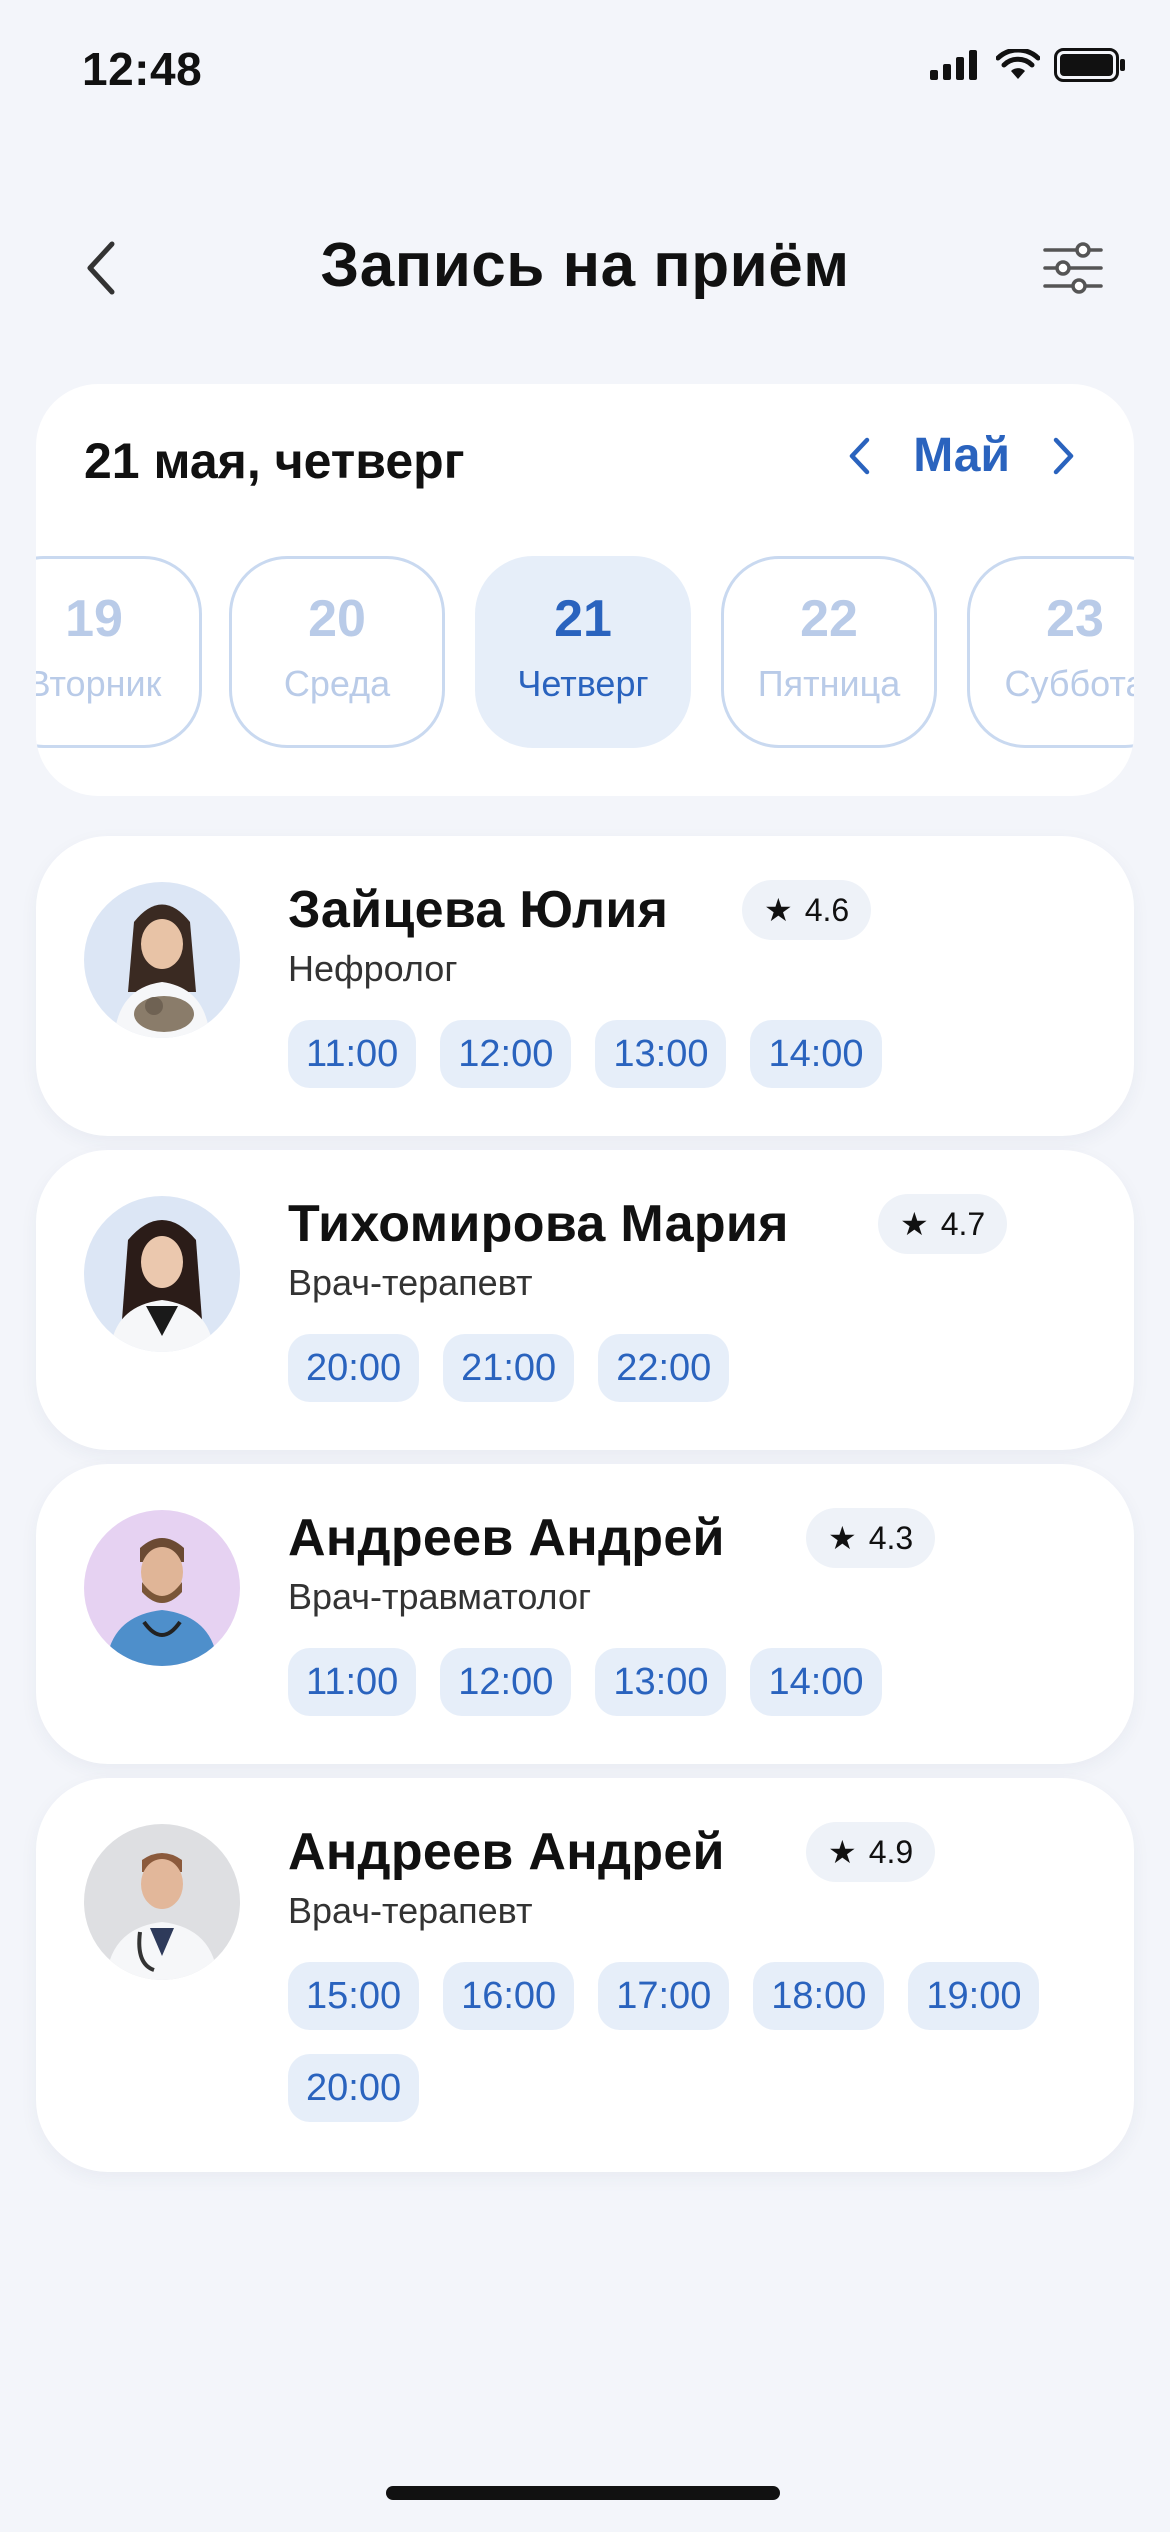  Describe the element at coordinates (1050, 652) in the screenshot. I see `day-item: 23 Суббота` at that location.